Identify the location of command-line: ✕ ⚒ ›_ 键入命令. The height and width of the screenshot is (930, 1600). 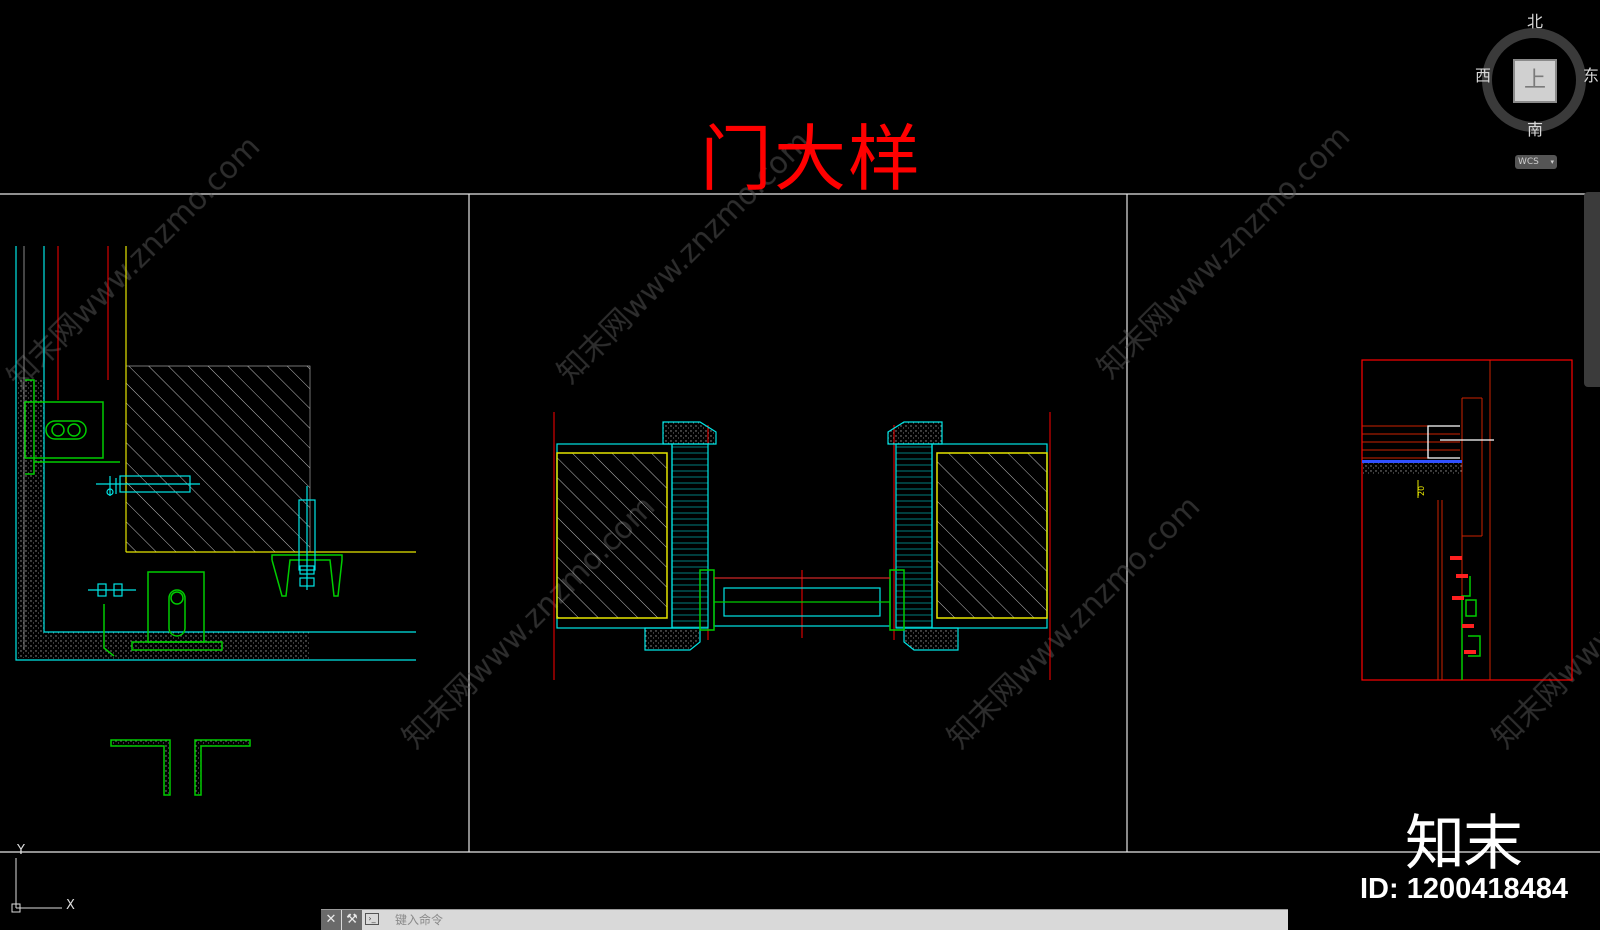
(804, 919).